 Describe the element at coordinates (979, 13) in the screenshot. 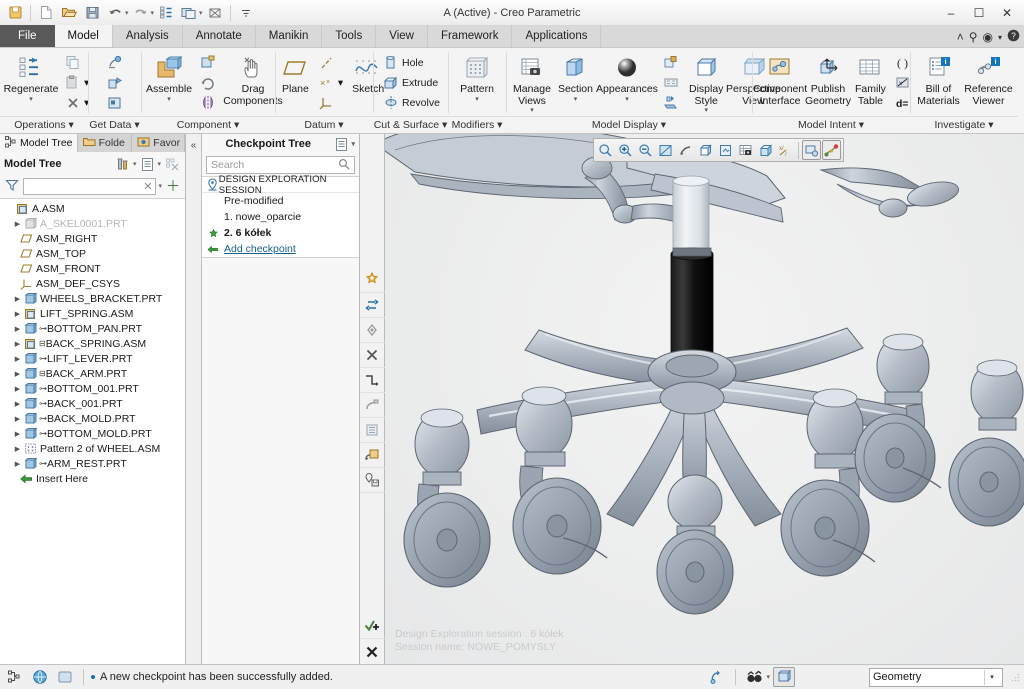

I see `maximize-button: ☐` at that location.